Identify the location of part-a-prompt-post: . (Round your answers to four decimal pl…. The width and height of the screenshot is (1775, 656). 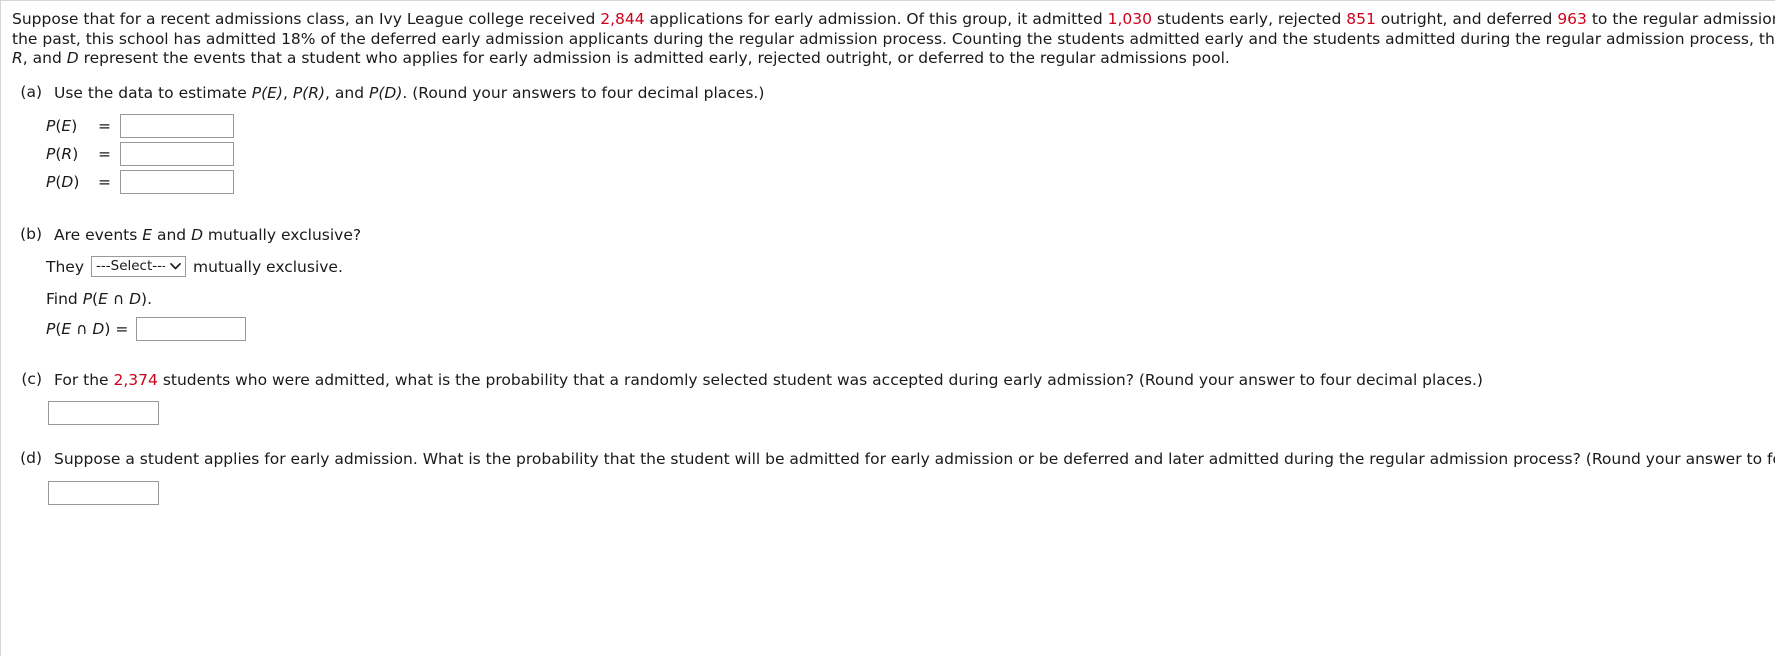
(583, 93).